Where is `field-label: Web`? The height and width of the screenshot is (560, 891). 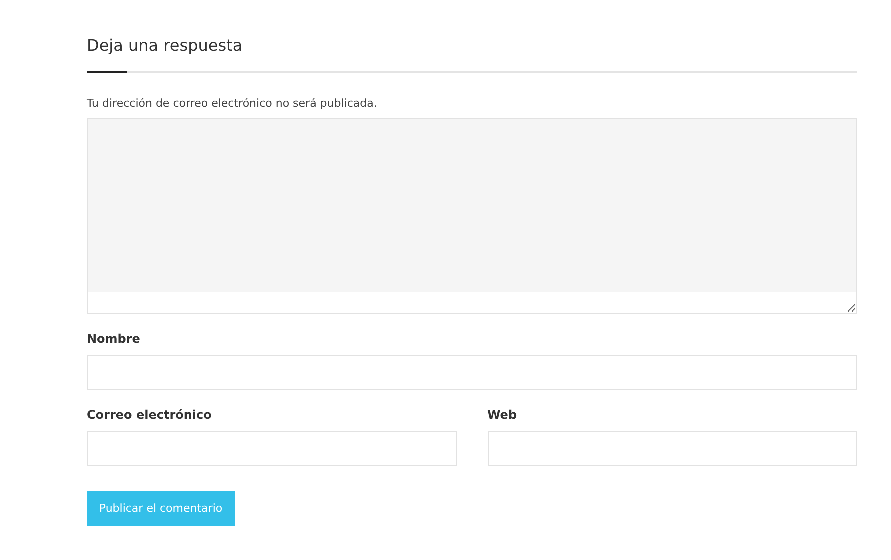
field-label: Web is located at coordinates (503, 415).